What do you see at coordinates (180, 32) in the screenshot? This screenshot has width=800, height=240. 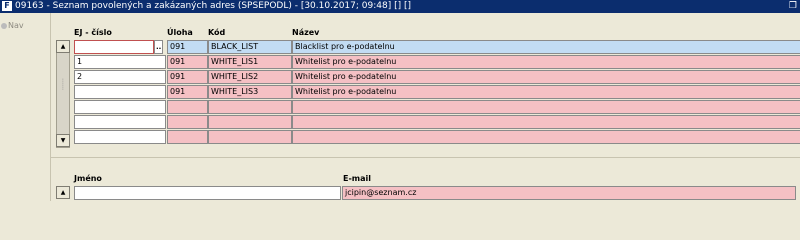 I see `header-uloha: Úloha` at bounding box center [180, 32].